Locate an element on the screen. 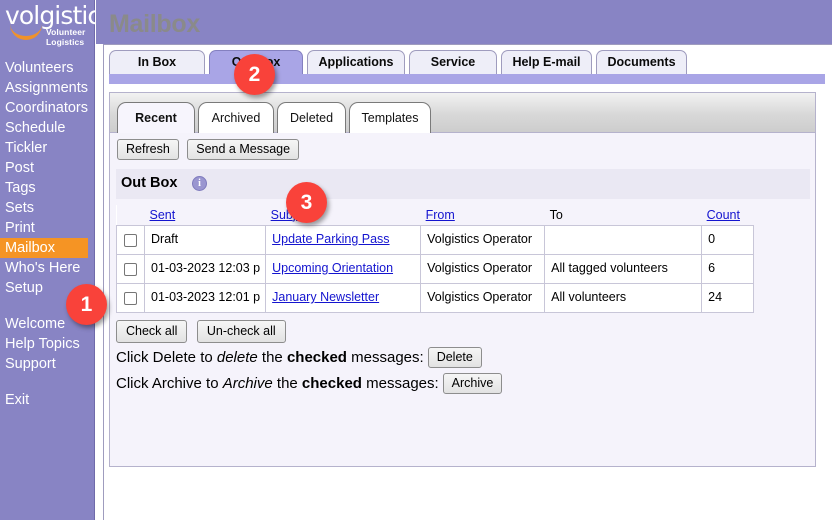 The width and height of the screenshot is (832, 520). archive-instruction-middle: the is located at coordinates (287, 383).